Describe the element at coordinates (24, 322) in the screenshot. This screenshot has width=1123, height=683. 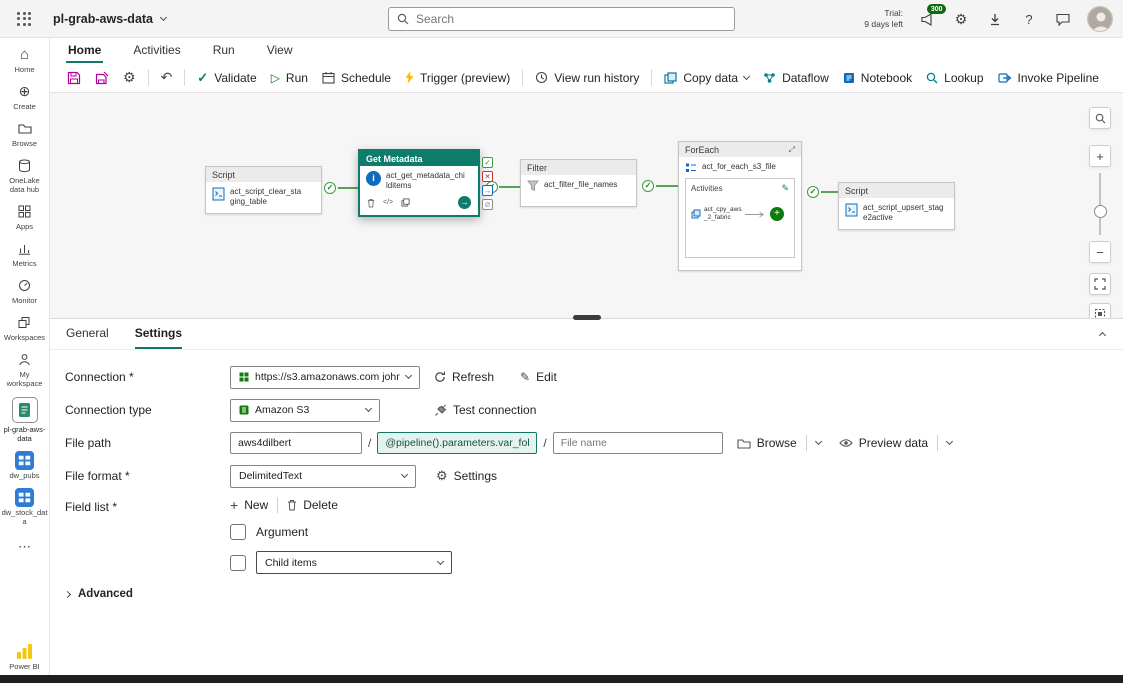
I see `workspaces-icon` at that location.